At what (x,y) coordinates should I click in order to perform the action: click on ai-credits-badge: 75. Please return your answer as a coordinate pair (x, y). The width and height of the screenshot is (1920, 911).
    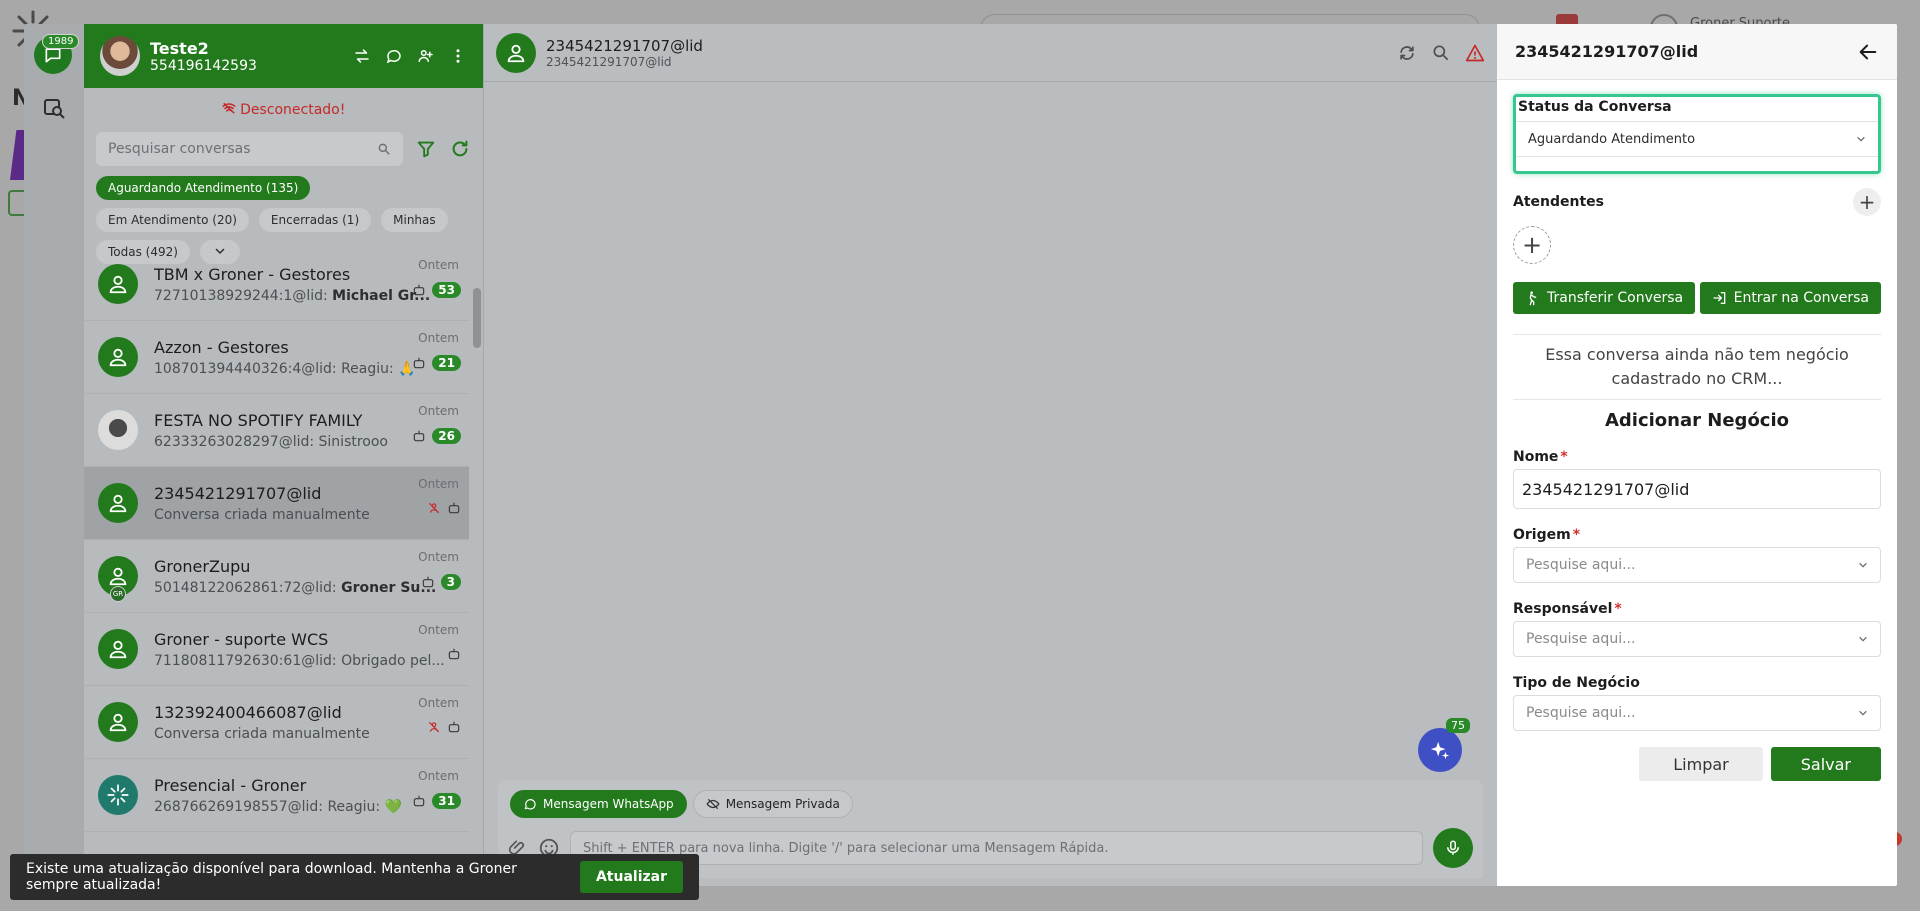
    Looking at the image, I should click on (1458, 725).